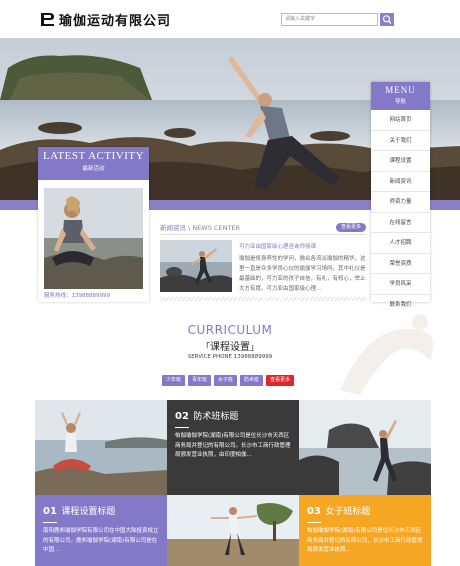 This screenshot has width=460, height=566. I want to click on curriculum-title-text: 课程设置, so click(230, 347).